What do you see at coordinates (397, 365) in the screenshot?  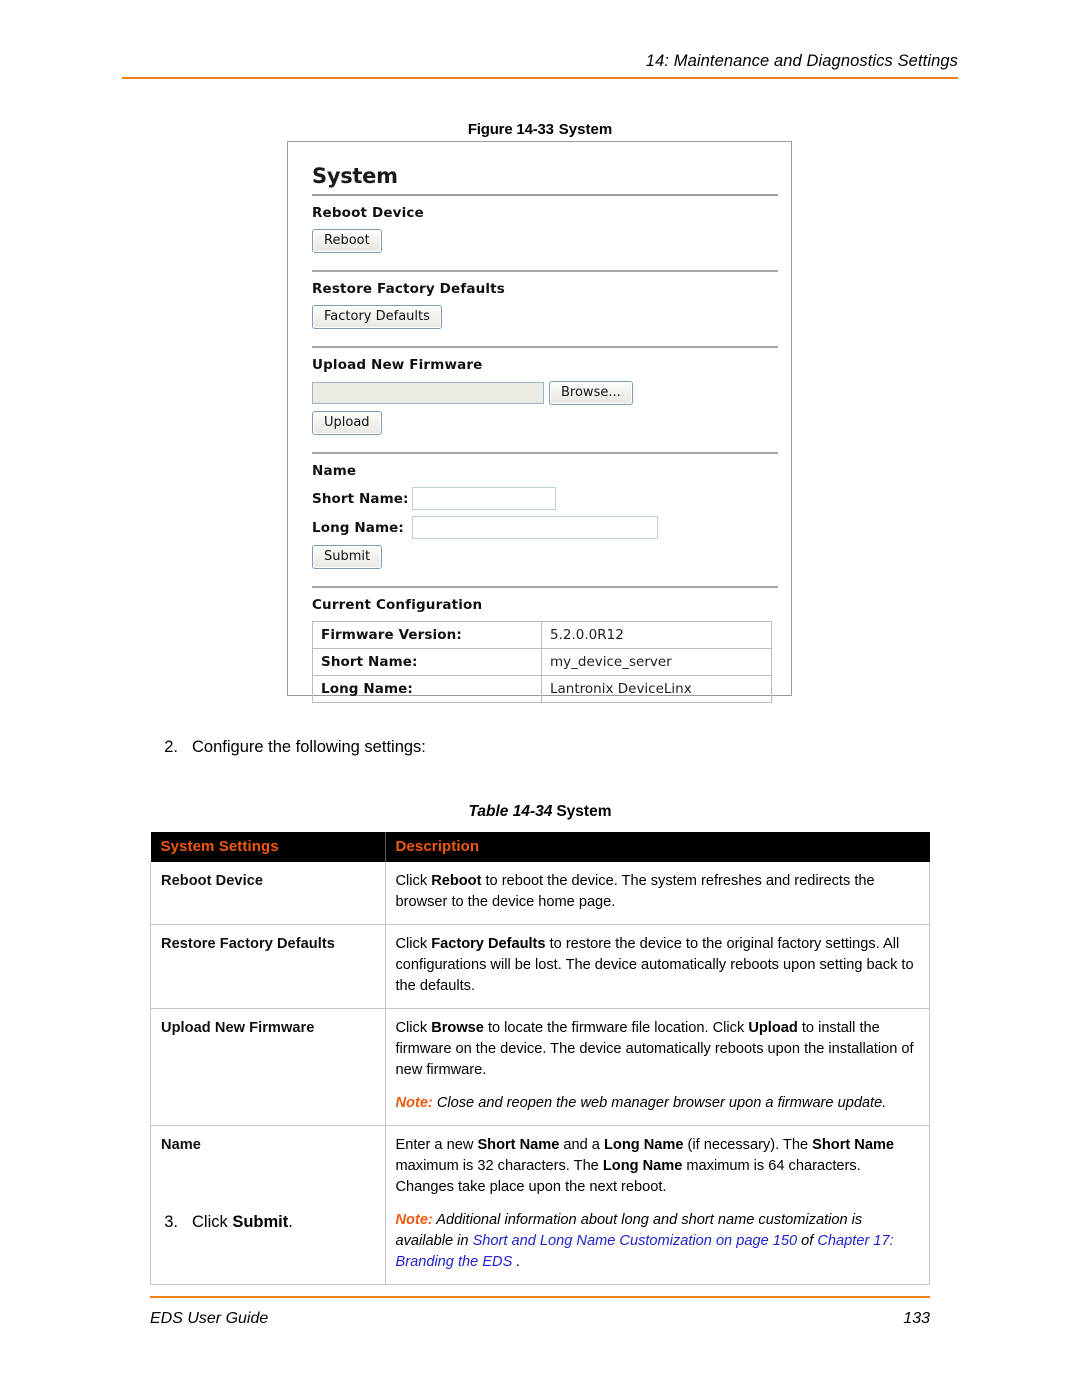 I see `section-heading-upload-new-firmware: Upload New Firmware` at bounding box center [397, 365].